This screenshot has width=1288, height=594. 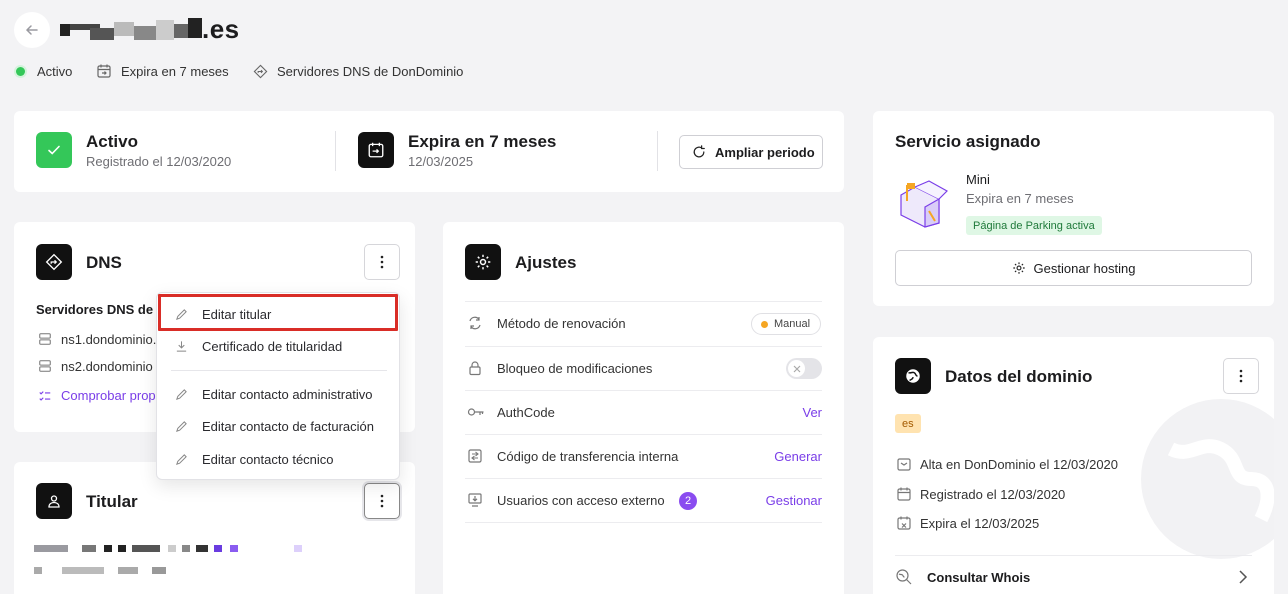 I want to click on manage-hosting-button: Gestionar hosting, so click(x=1073, y=268).